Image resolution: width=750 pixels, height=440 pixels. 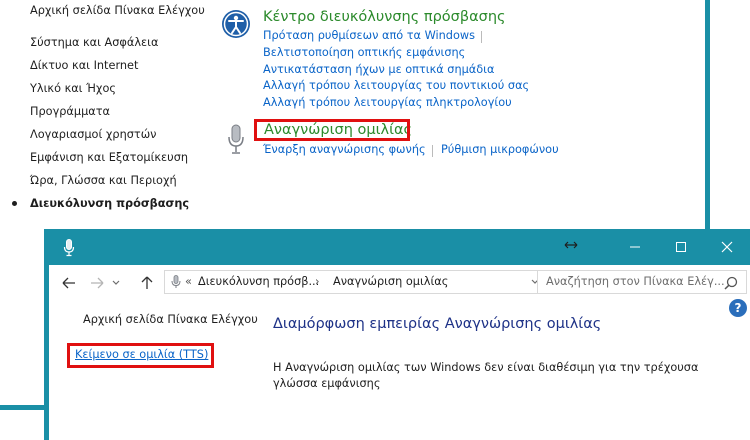 What do you see at coordinates (332, 130) in the screenshot?
I see `speech-title-highlight` at bounding box center [332, 130].